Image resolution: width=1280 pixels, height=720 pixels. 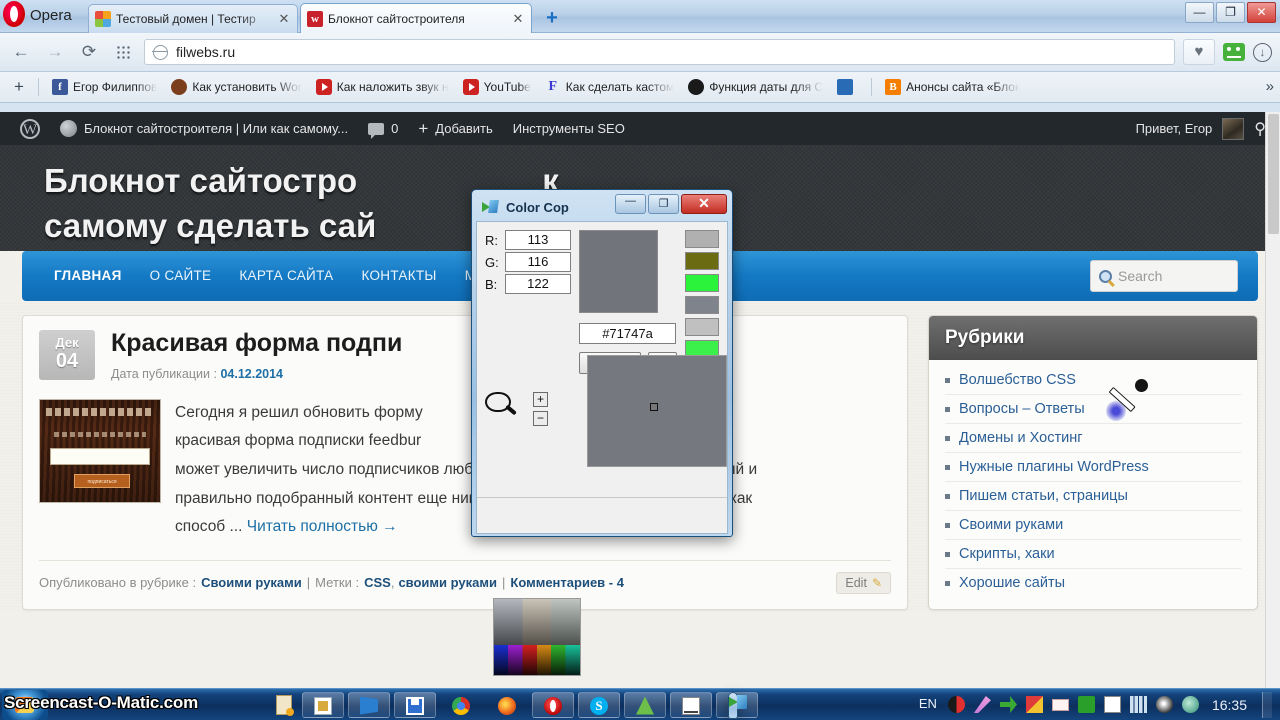 What do you see at coordinates (1022, 409) in the screenshot?
I see `category-link: Вопросы – Ответы` at bounding box center [1022, 409].